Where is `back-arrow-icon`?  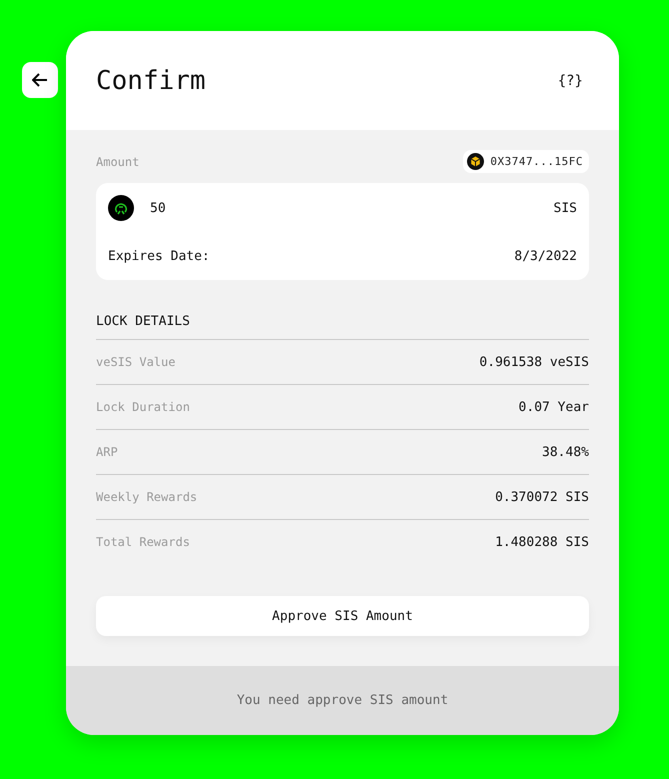
back-arrow-icon is located at coordinates (40, 80).